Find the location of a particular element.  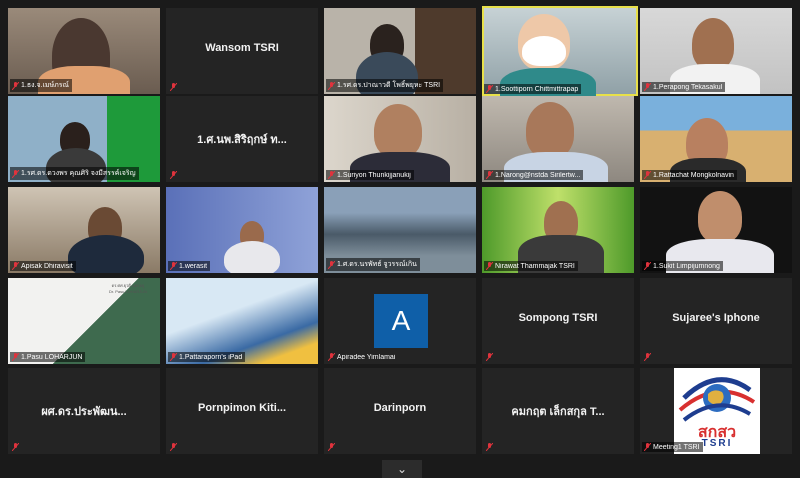

video-tile: Darinporn is located at coordinates (400, 411).